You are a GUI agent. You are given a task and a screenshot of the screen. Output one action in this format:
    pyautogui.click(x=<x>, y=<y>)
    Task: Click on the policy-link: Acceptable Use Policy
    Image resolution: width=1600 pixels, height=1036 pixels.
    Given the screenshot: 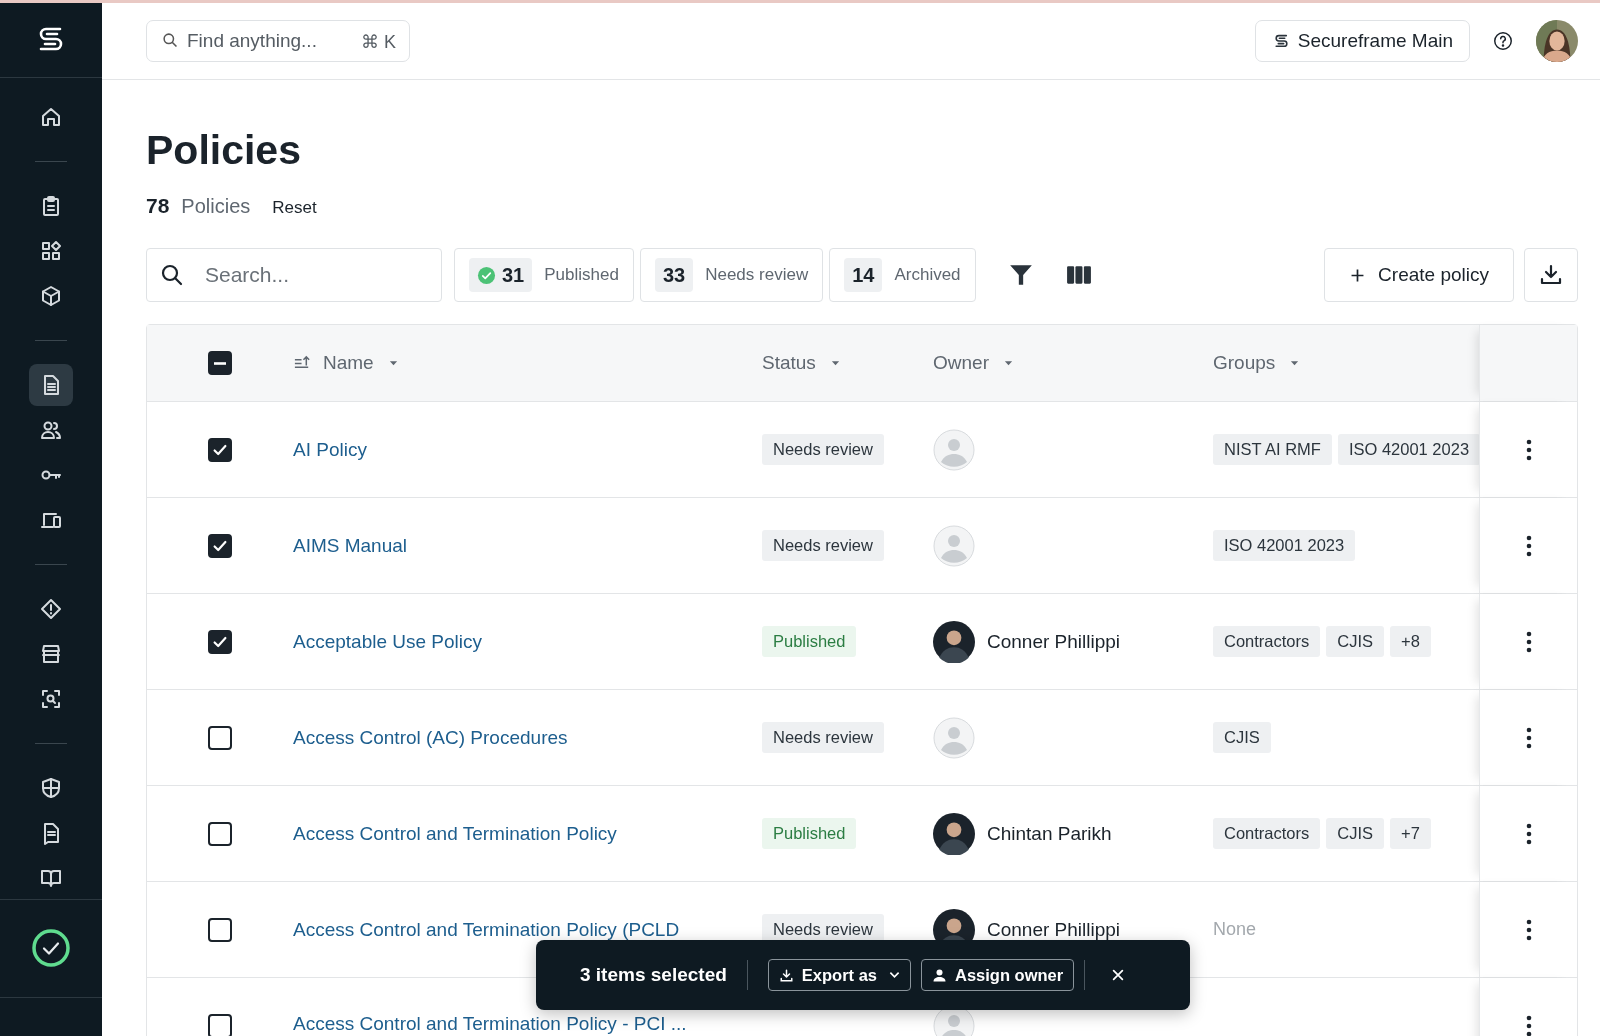 What is the action you would take?
    pyautogui.click(x=388, y=641)
    